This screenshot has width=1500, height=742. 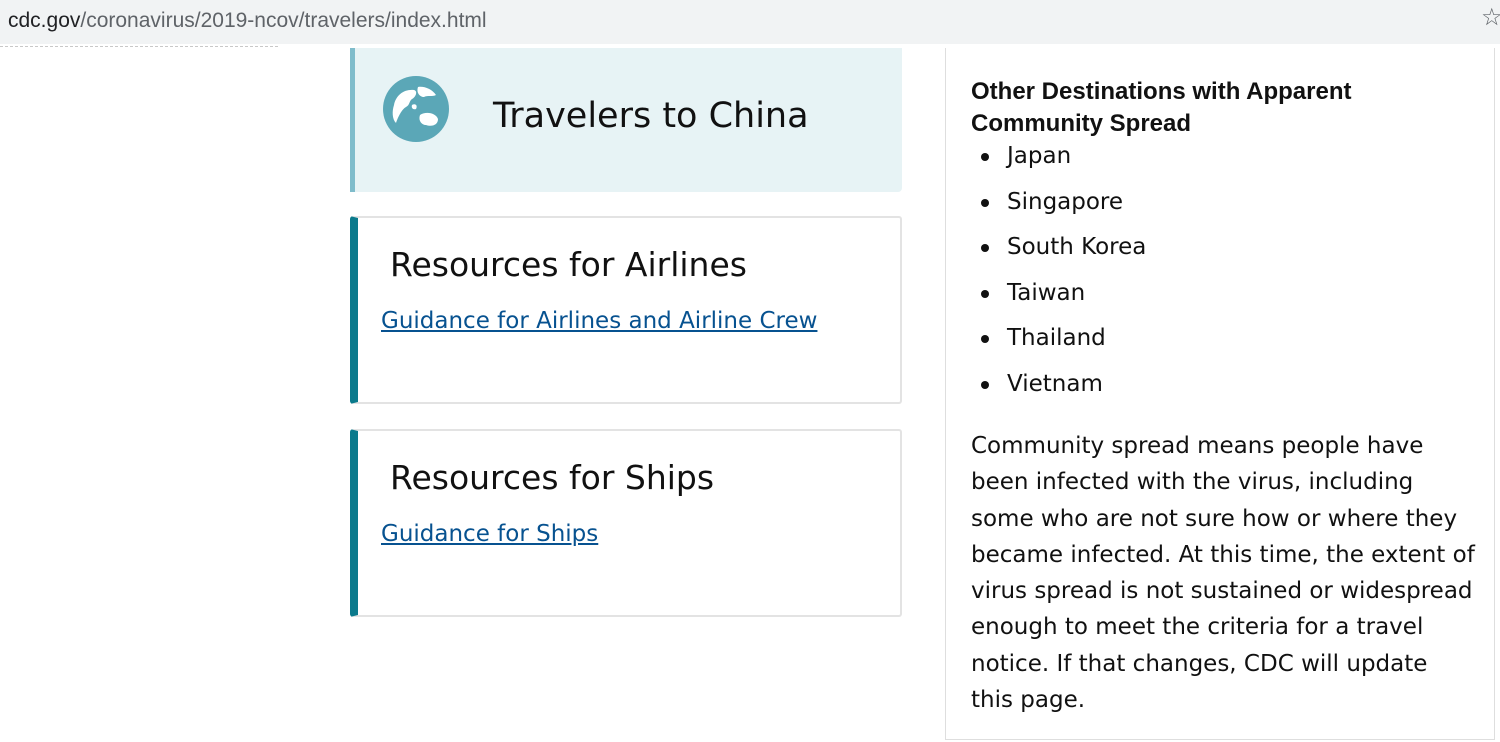 I want to click on list-item: Thailand, so click(x=1063, y=345).